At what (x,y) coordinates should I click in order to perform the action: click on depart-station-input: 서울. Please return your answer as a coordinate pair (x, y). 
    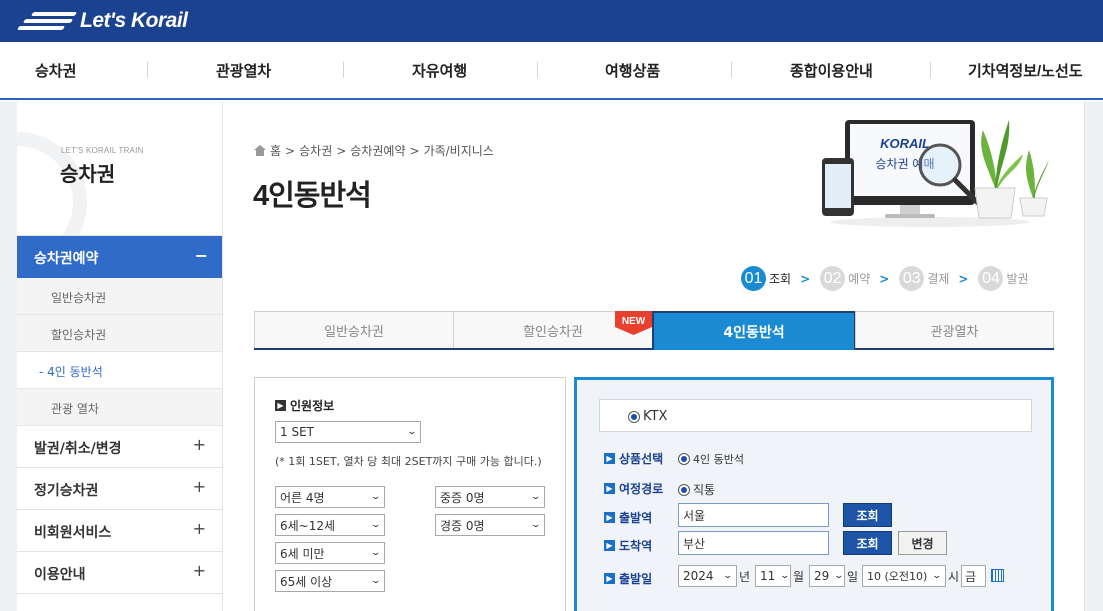
    Looking at the image, I should click on (753, 515).